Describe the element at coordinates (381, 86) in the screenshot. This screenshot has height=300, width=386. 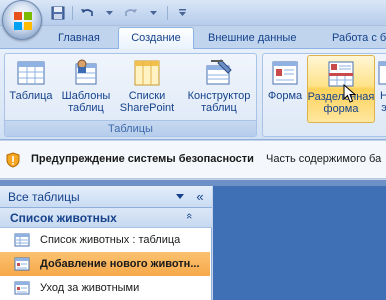
I see `multiple-items-button: Н э` at that location.